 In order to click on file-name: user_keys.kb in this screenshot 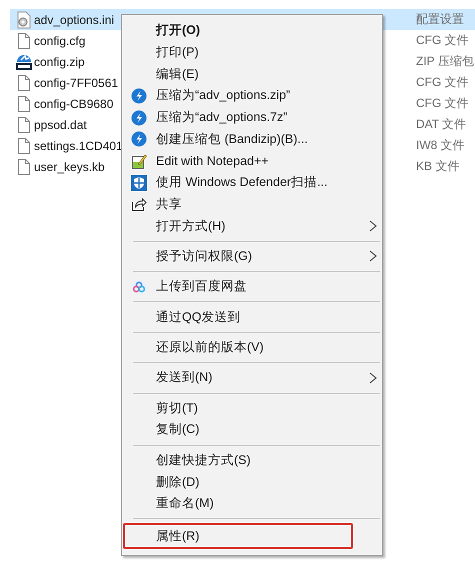, I will do `click(69, 167)`.